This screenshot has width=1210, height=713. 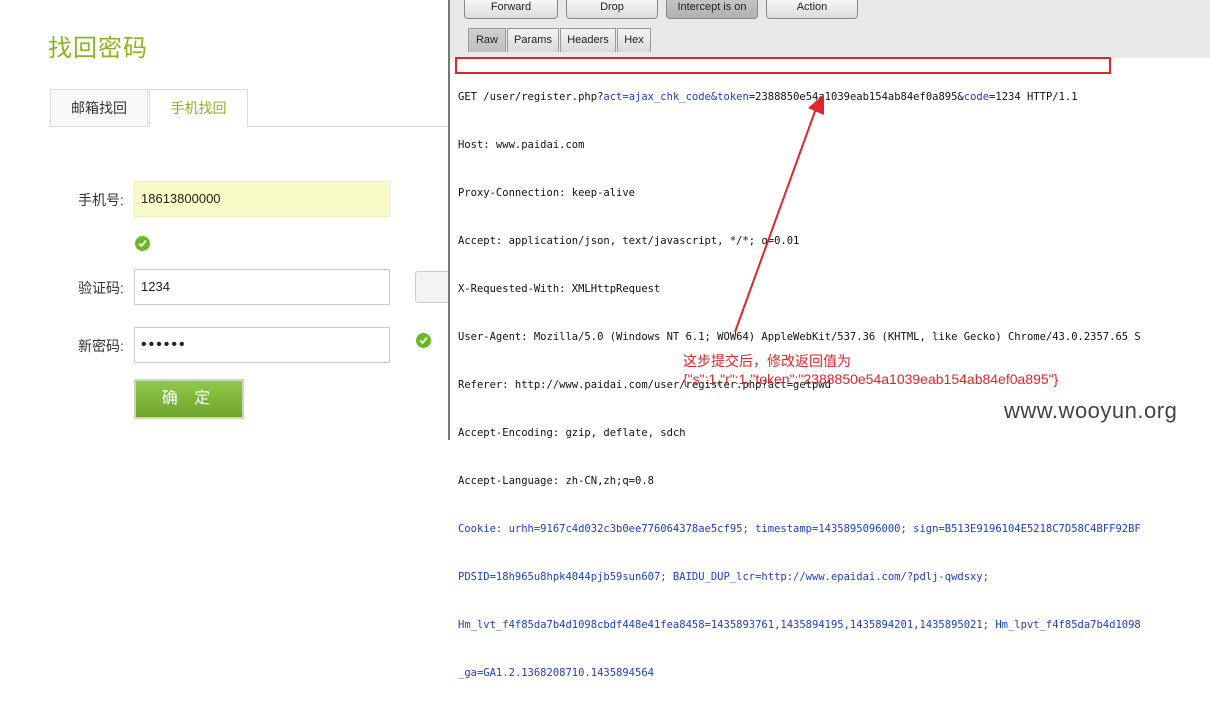 What do you see at coordinates (1091, 410) in the screenshot?
I see `watermark: www.wooyun.org` at bounding box center [1091, 410].